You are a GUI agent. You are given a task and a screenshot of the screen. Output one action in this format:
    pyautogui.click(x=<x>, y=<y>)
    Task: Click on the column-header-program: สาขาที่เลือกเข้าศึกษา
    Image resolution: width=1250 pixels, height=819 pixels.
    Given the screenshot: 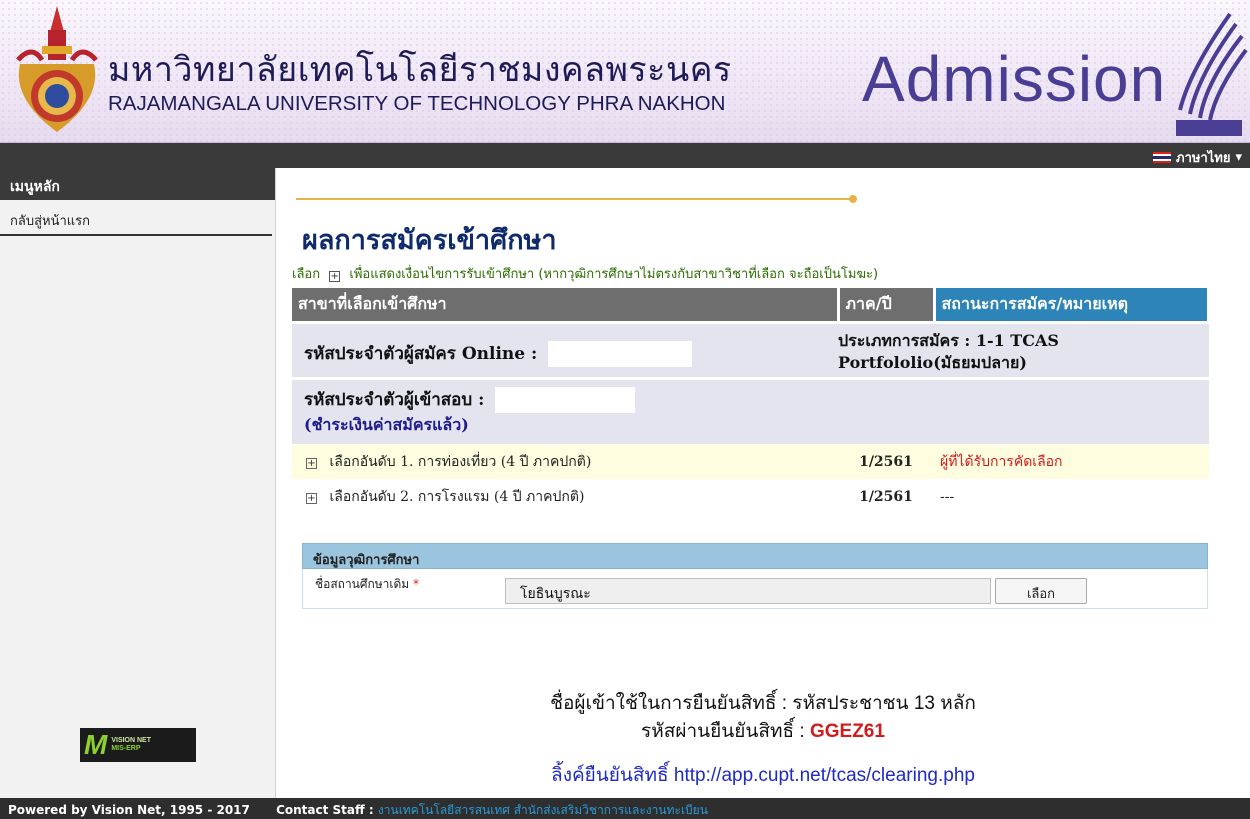 What is the action you would take?
    pyautogui.click(x=566, y=305)
    